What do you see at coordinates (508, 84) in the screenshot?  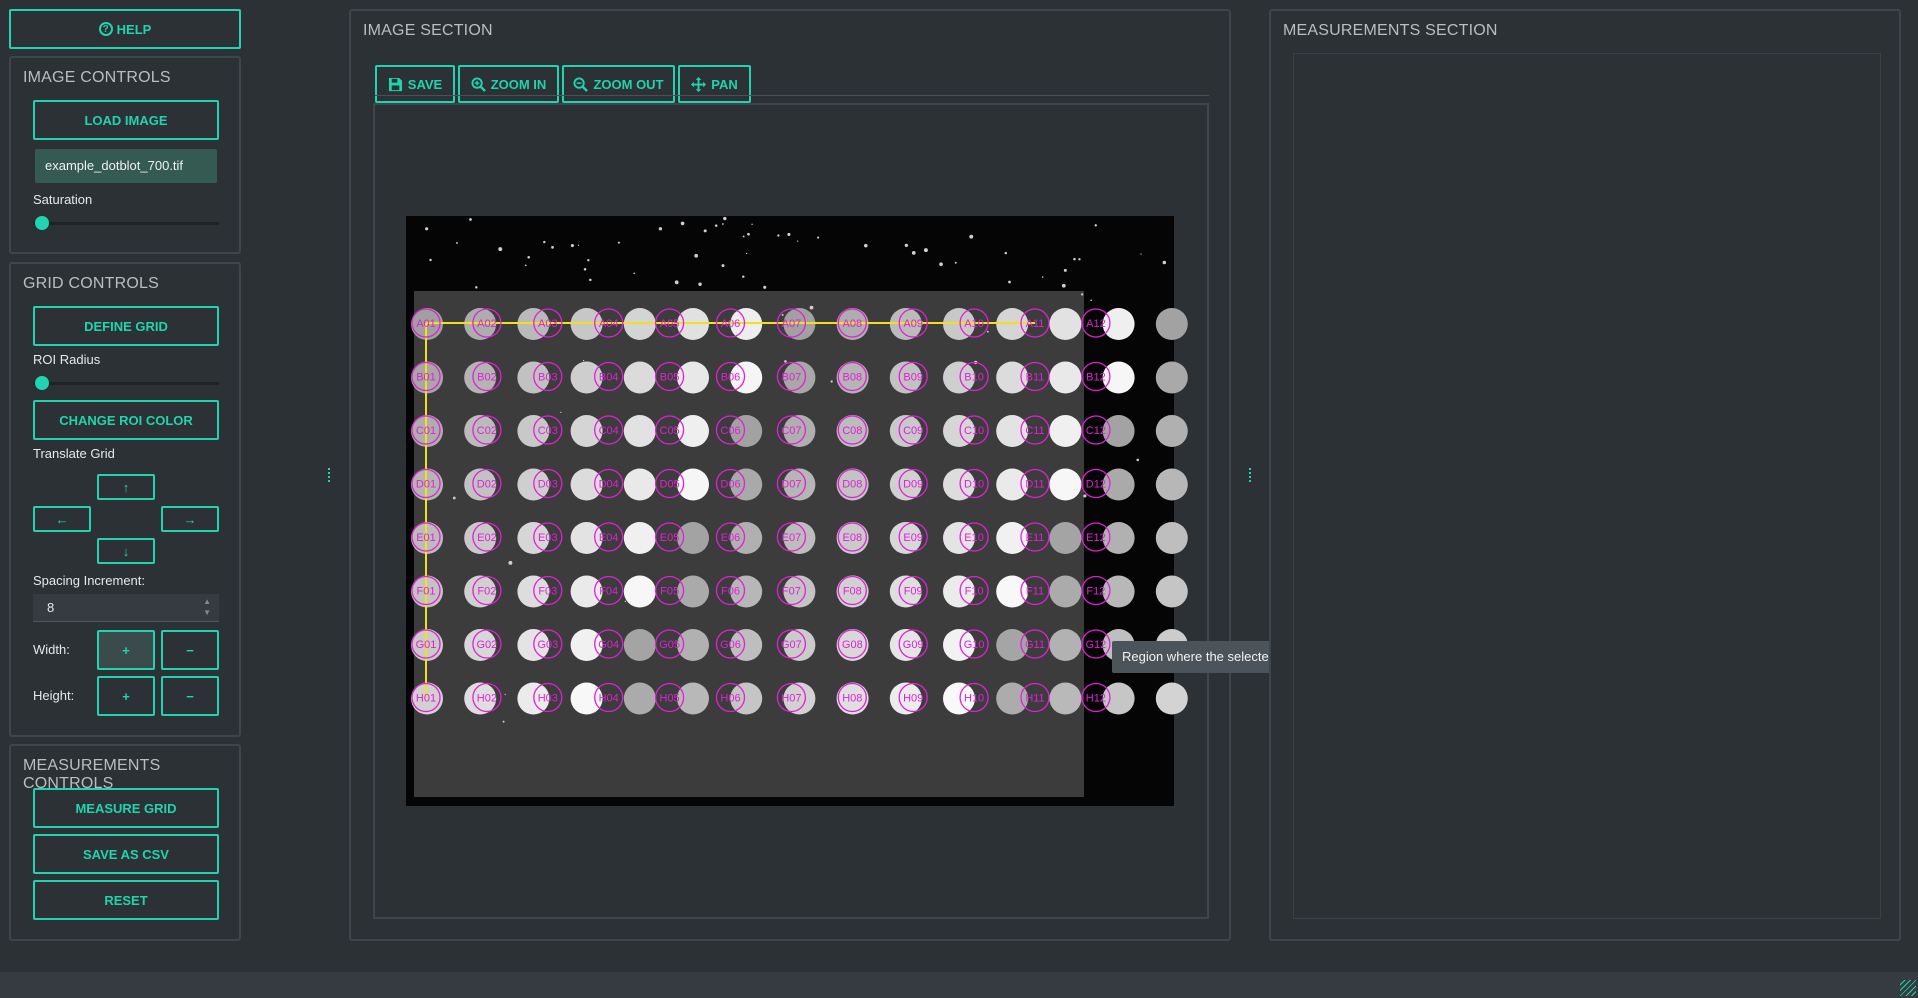 I see `zoom-in-button: ZOOM IN` at bounding box center [508, 84].